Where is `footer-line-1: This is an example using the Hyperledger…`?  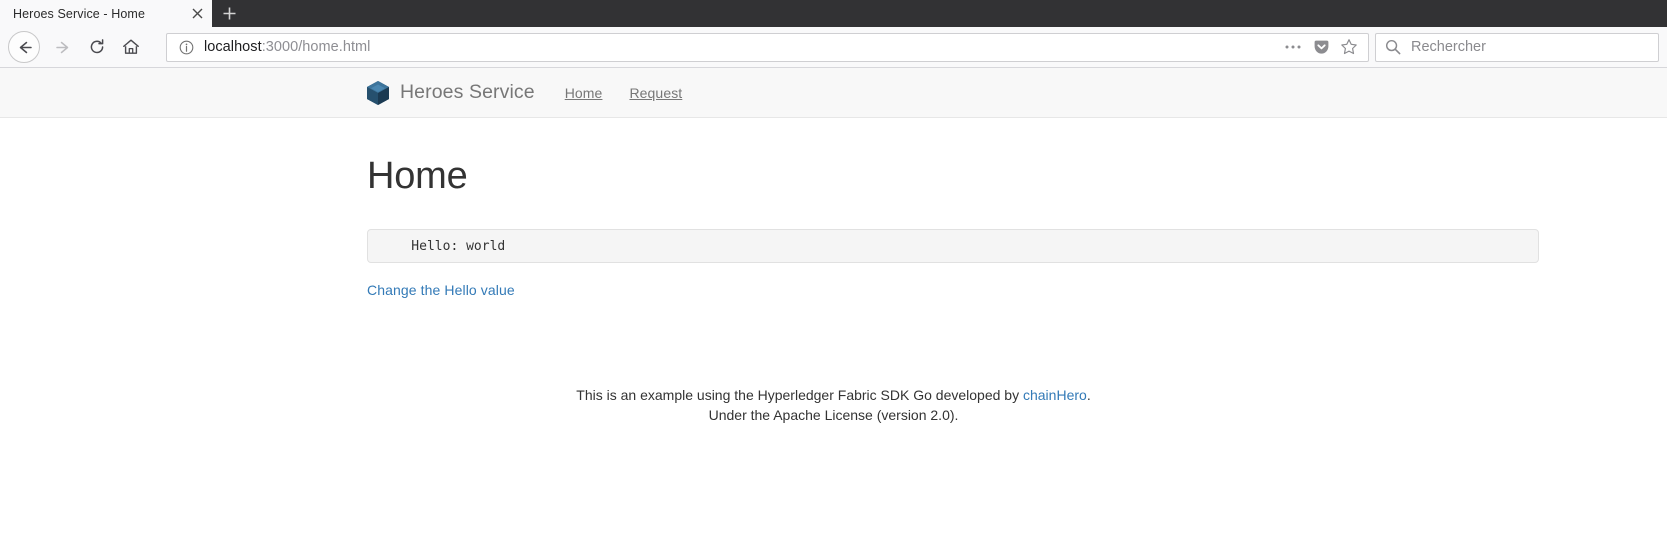
footer-line-1: This is an example using the Hyperledger… is located at coordinates (833, 396).